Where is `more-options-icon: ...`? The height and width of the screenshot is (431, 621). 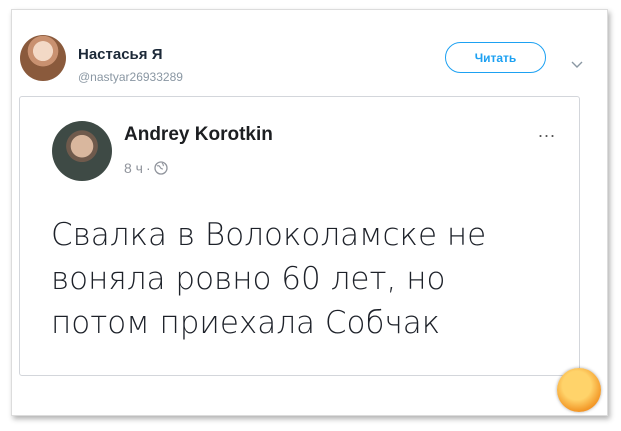 more-options-icon: ... is located at coordinates (547, 131).